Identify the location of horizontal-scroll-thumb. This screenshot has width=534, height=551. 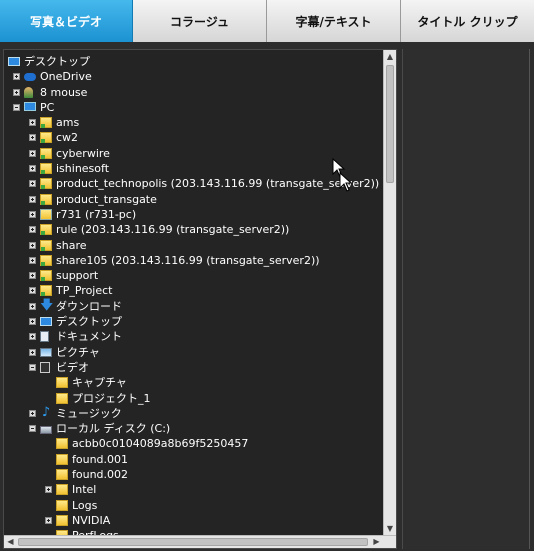
(193, 542).